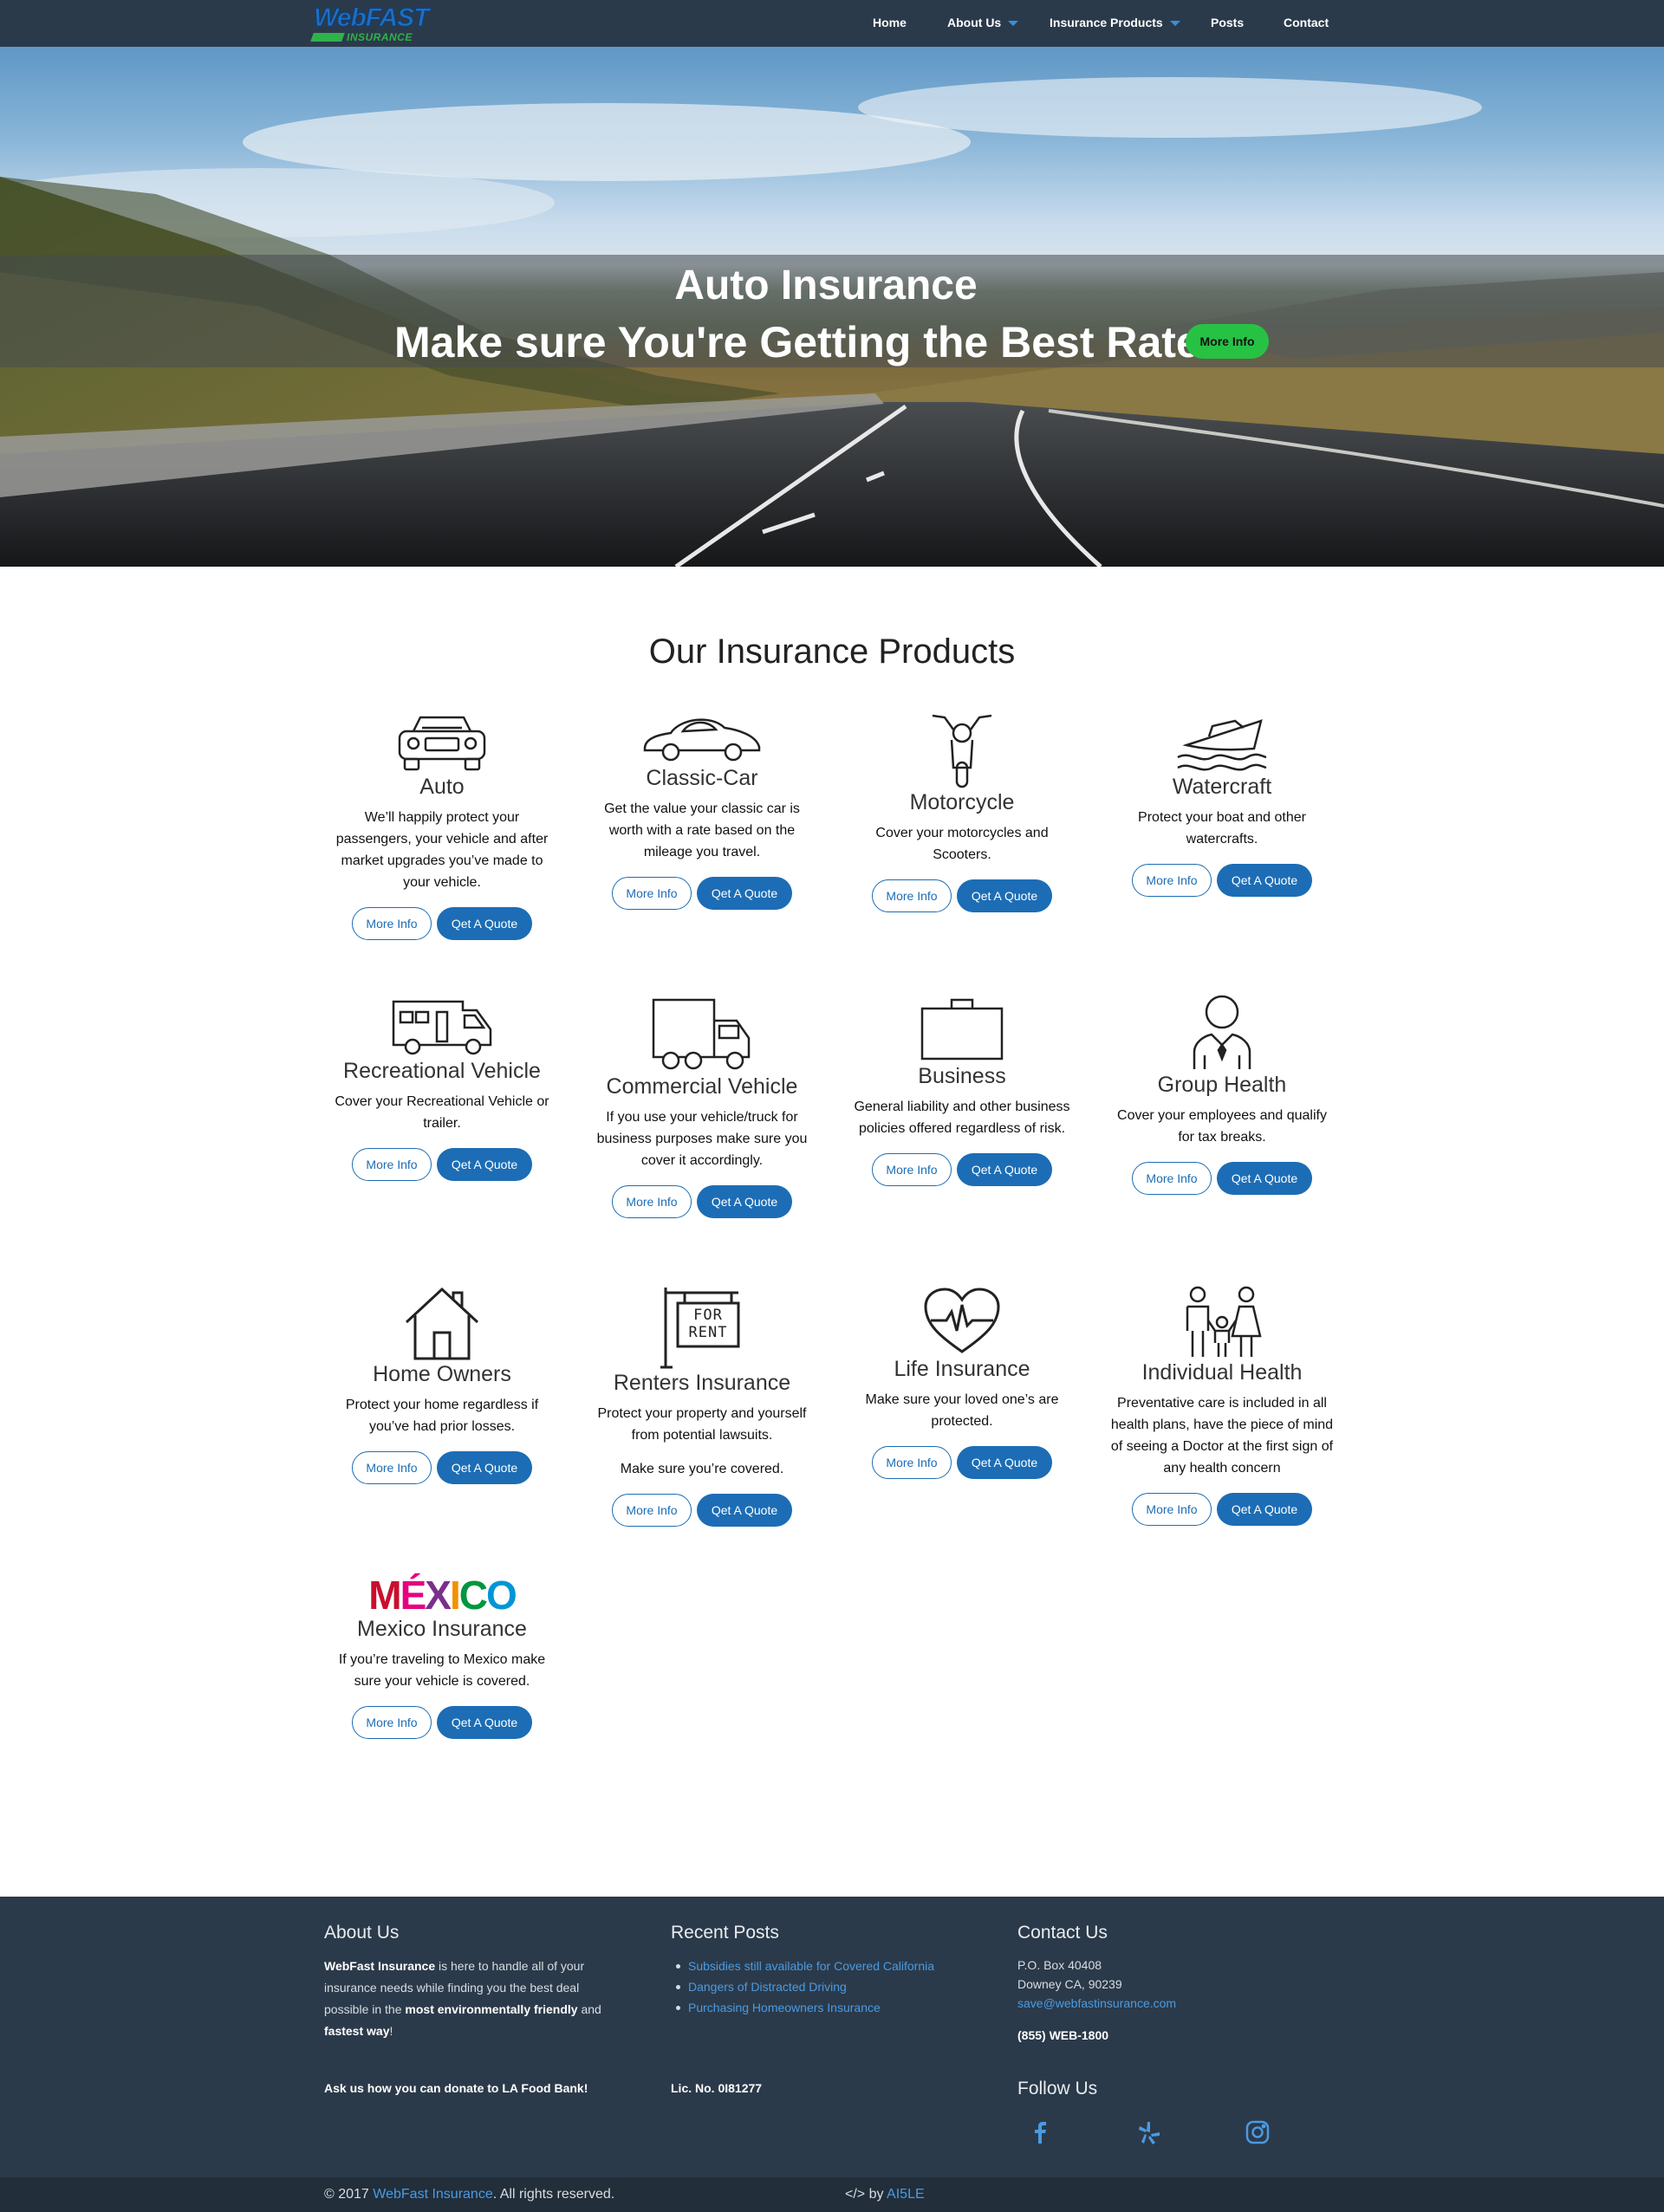 The width and height of the screenshot is (1664, 2212). Describe the element at coordinates (1222, 1372) in the screenshot. I see `product-title: Individual Health` at that location.